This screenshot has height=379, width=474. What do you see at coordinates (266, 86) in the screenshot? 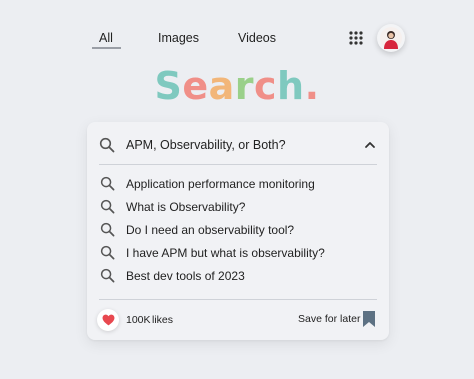
I see `logo-letter: c` at bounding box center [266, 86].